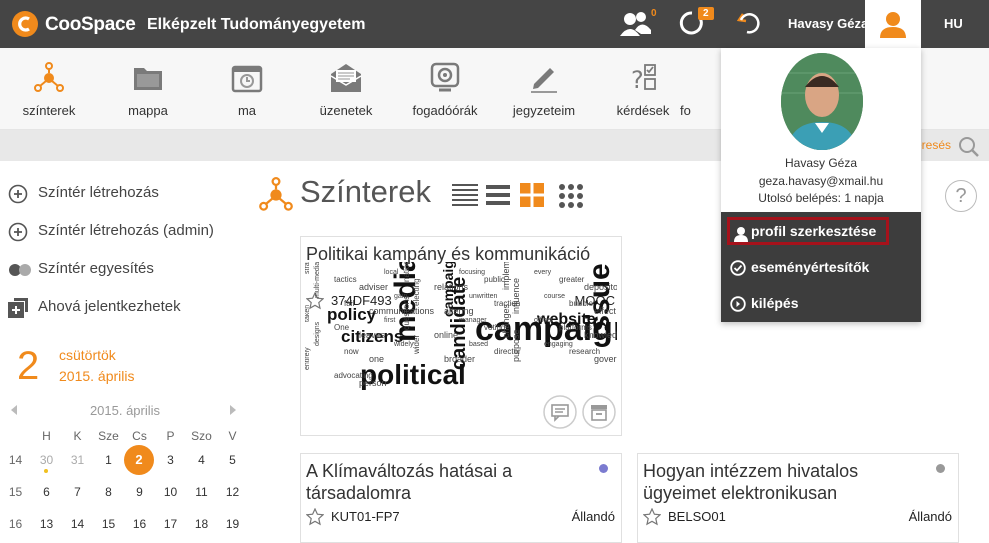 The image size is (989, 543). I want to click on tool-mappa: mappa, so click(148, 89).